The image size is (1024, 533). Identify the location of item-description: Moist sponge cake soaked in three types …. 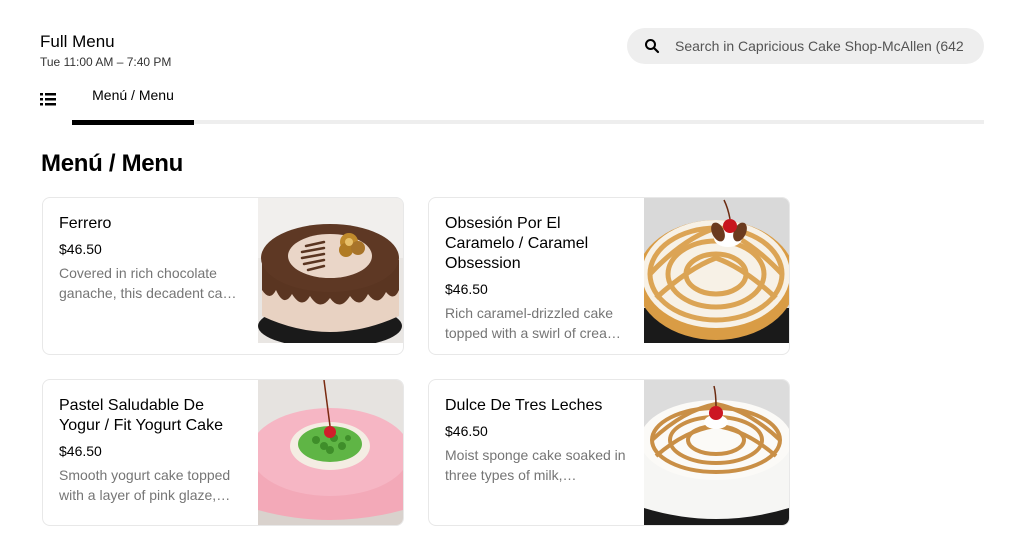
(535, 465).